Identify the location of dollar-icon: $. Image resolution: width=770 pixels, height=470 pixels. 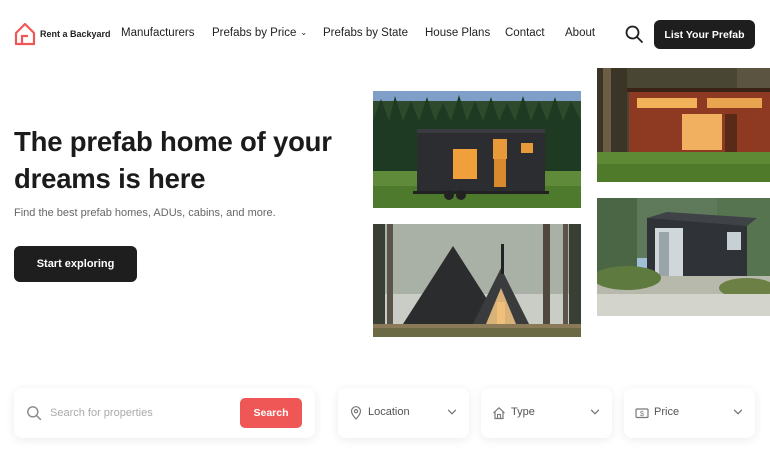
(642, 413).